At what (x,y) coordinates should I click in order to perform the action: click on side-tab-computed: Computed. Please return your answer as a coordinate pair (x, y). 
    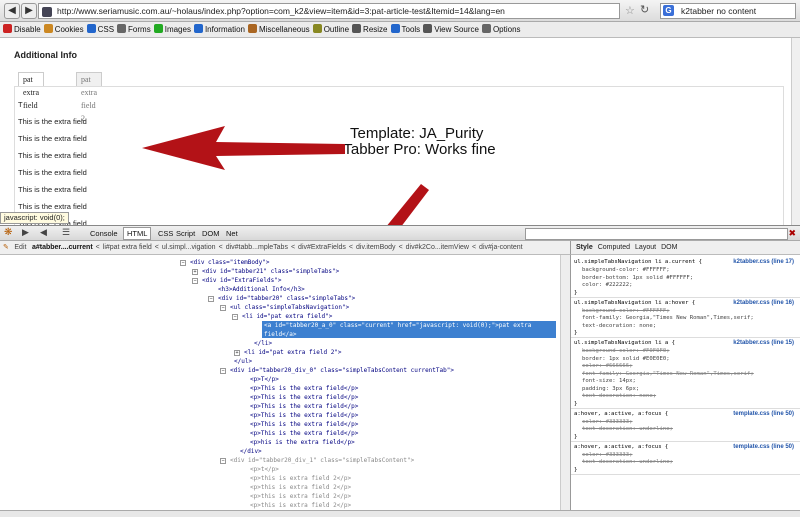
    Looking at the image, I should click on (614, 247).